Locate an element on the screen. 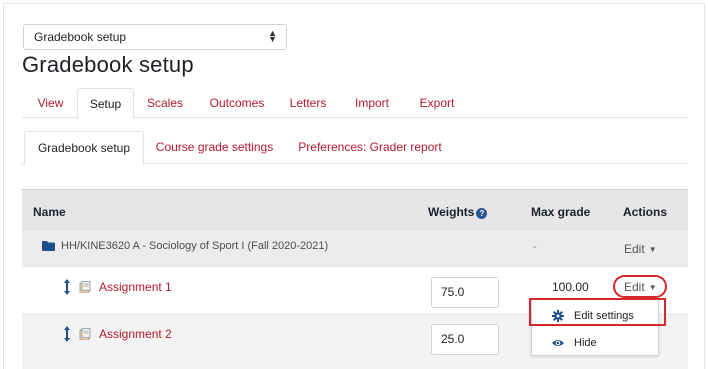 The width and height of the screenshot is (708, 369). tab-preferences-grader-report: Preferences: Grader report is located at coordinates (370, 147).